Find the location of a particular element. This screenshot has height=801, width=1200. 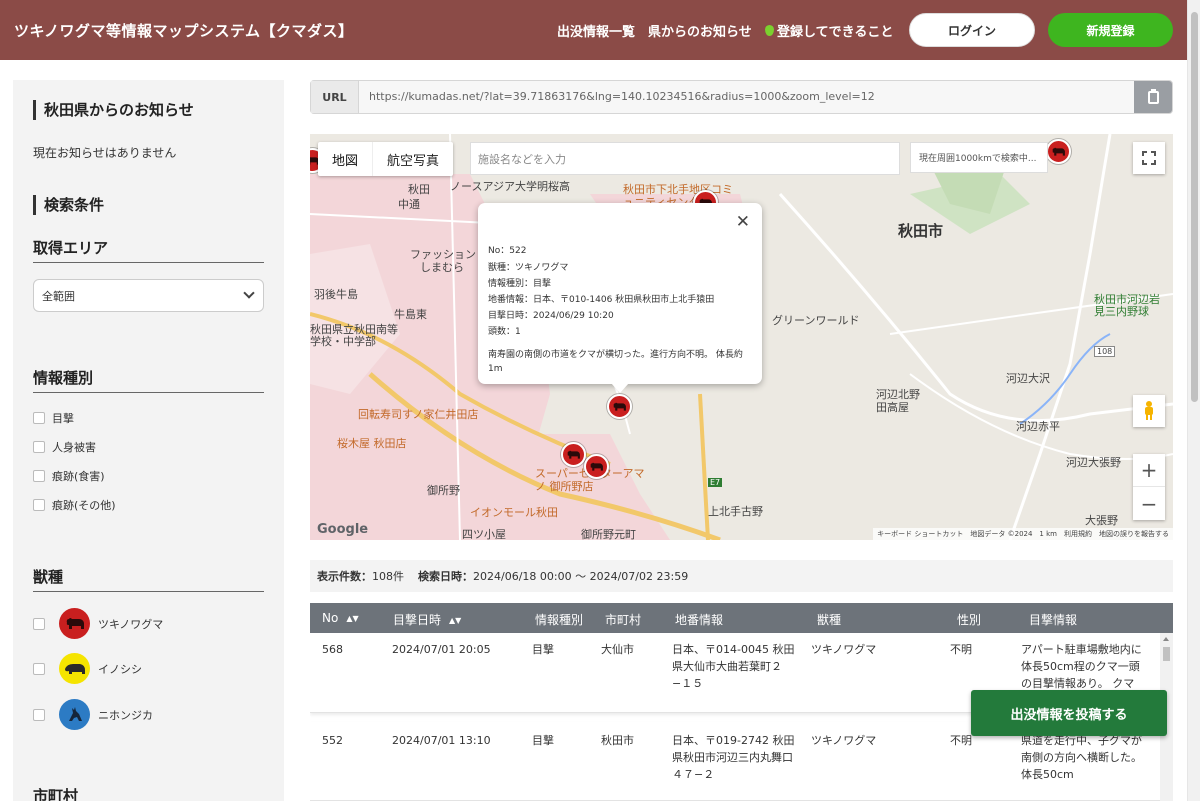

copy-url-button is located at coordinates (1153, 97).